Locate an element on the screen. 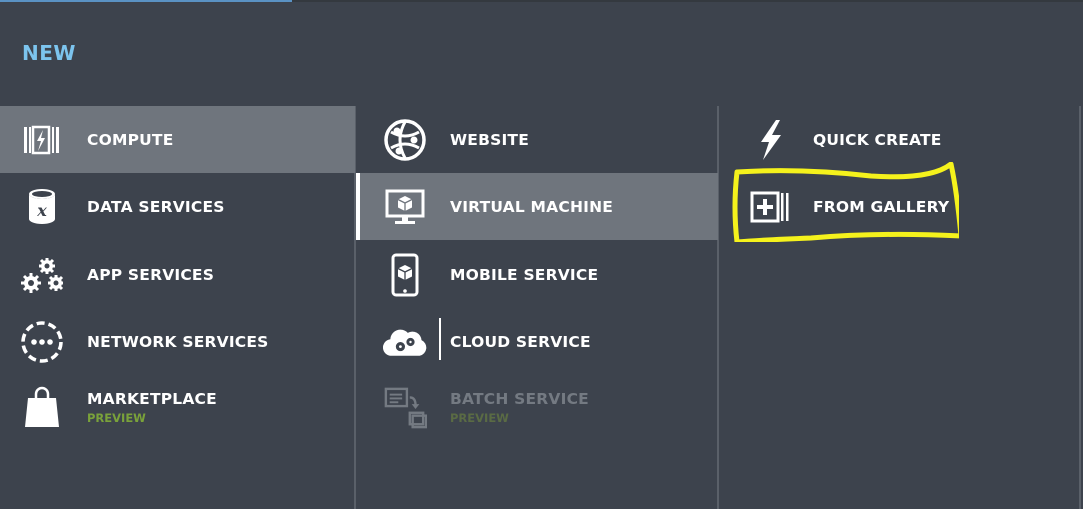 This screenshot has width=1083, height=509. compute-label: VIRTUAL MACHINE is located at coordinates (532, 206).